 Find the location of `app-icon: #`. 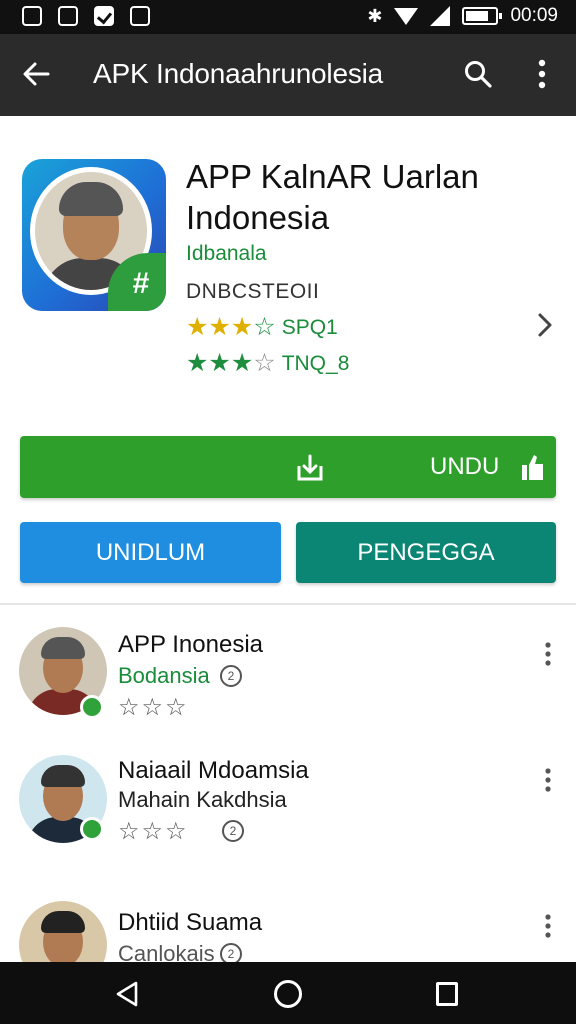

app-icon: # is located at coordinates (94, 235).